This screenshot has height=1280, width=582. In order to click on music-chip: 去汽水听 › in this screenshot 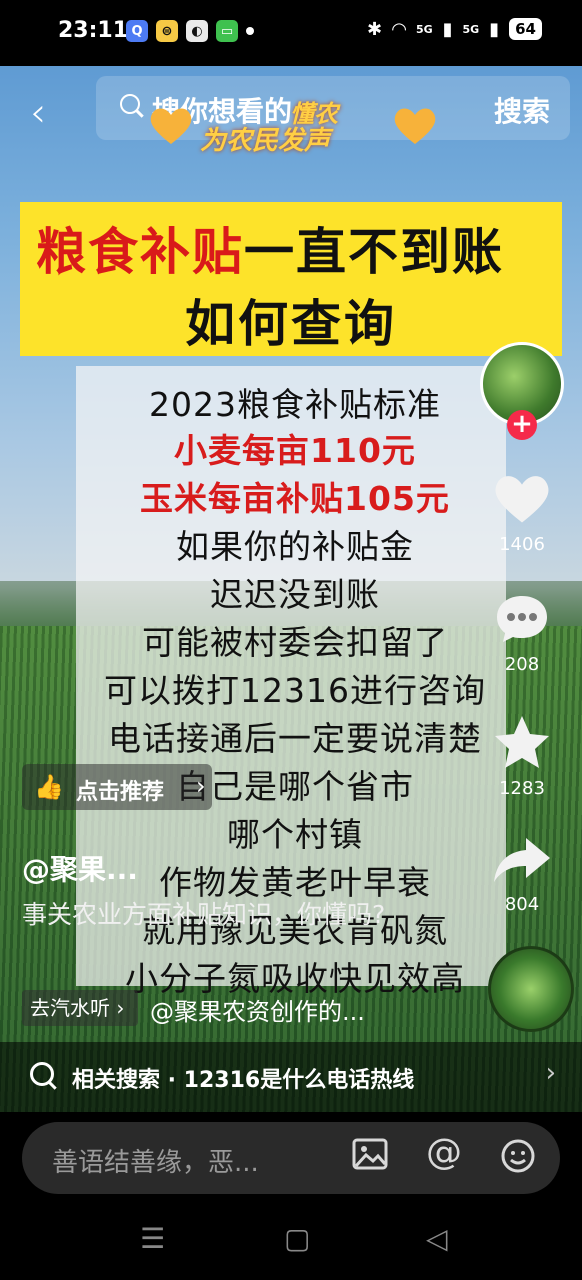, I will do `click(80, 1008)`.